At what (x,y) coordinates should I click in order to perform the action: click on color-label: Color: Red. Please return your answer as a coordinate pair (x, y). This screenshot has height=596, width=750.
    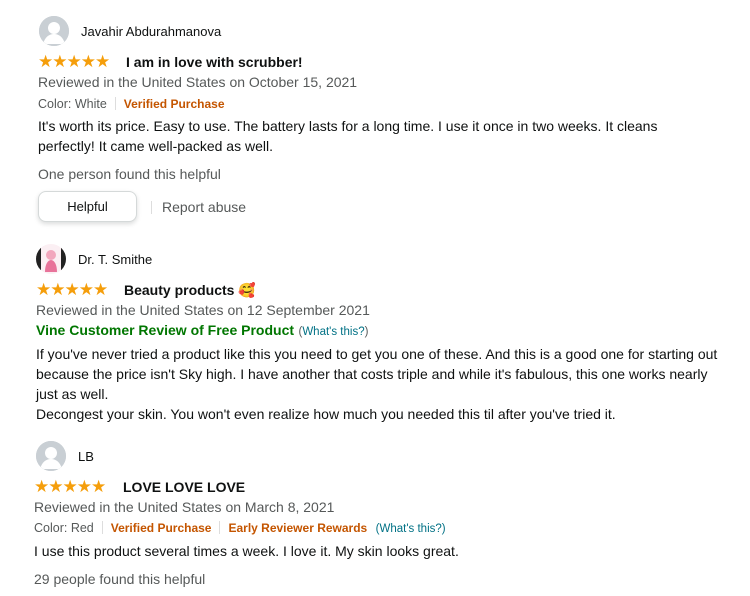
    Looking at the image, I should click on (64, 528).